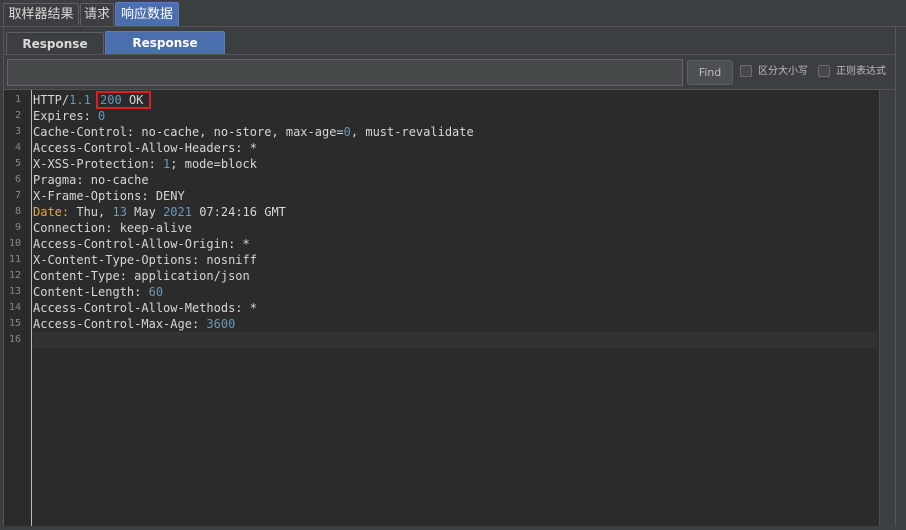 Image resolution: width=906 pixels, height=530 pixels. I want to click on search-bar: Find 区分大小写 正则表达式, so click(449, 73).